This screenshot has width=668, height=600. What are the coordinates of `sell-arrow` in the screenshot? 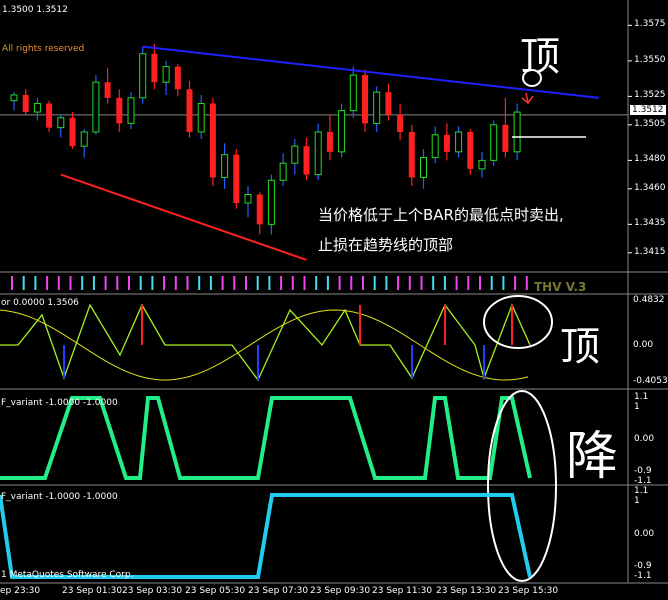 It's located at (527, 98).